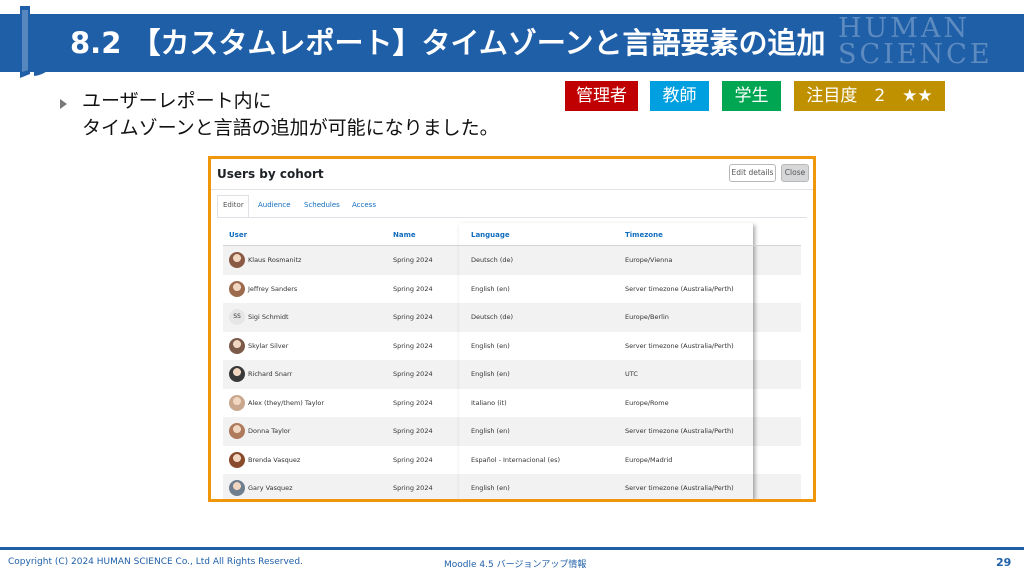  I want to click on badge-admin: 管理者, so click(601, 96).